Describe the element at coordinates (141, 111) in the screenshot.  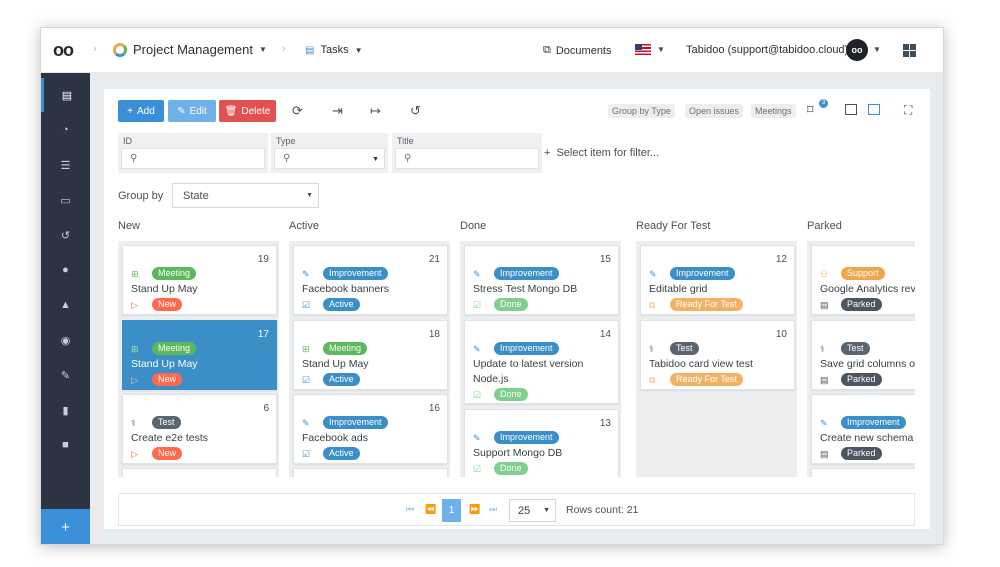
I see `add-button: + Add` at that location.